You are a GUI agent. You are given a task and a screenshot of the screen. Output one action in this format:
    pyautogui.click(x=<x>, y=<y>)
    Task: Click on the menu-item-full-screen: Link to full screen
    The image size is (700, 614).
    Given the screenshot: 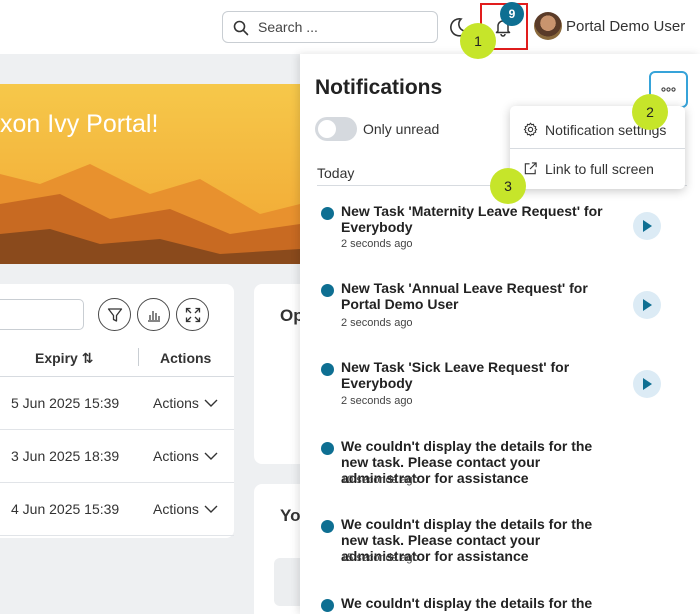 What is the action you would take?
    pyautogui.click(x=597, y=167)
    